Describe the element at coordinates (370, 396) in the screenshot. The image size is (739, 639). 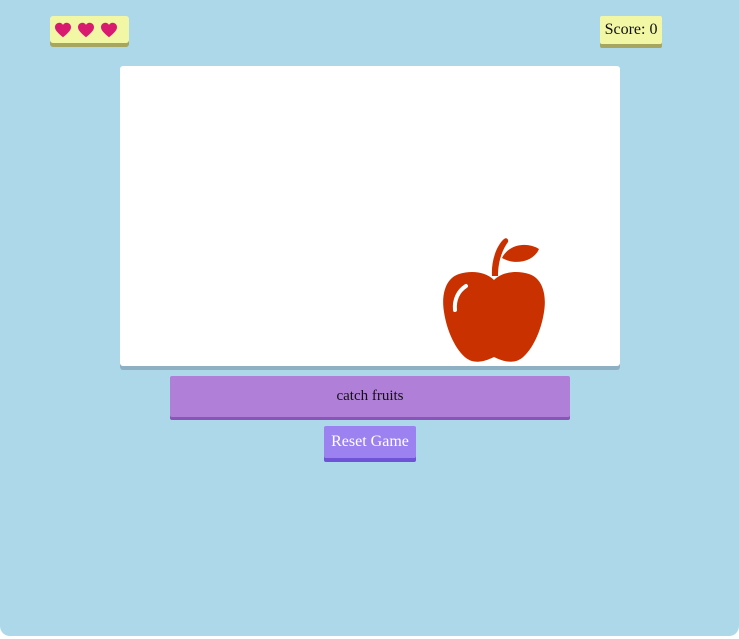
I see `instruction-bar: catch fruits` at that location.